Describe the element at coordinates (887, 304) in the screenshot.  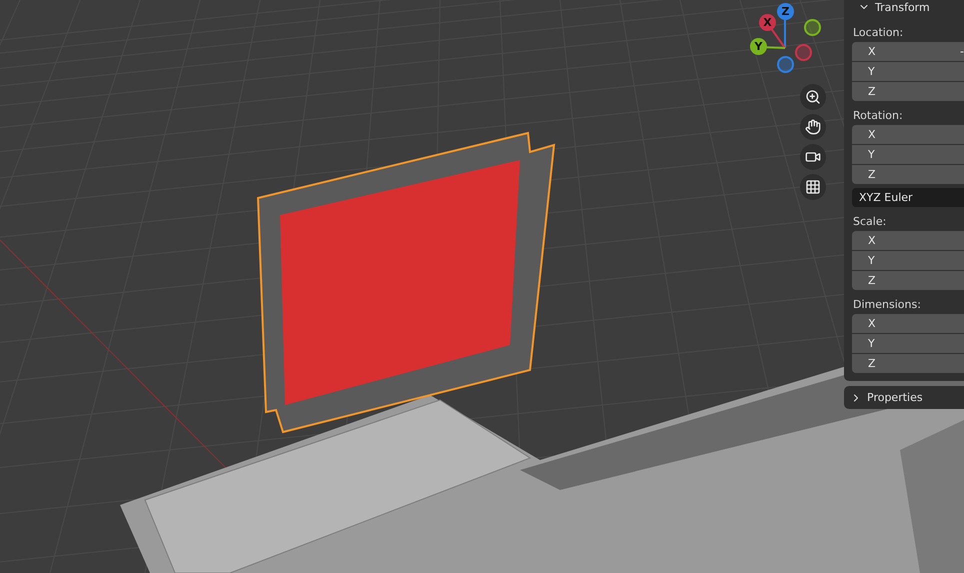
I see `group-label: Dimensions:` at that location.